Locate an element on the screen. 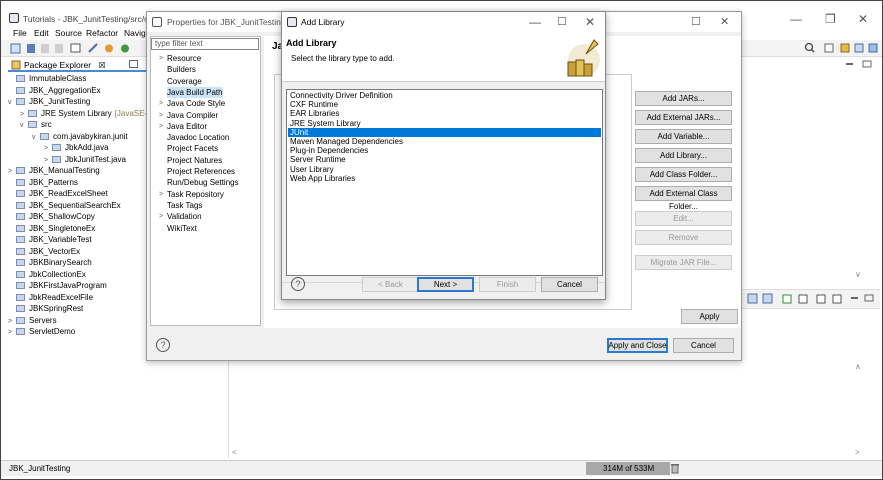 This screenshot has height=480, width=883. menu-file: File is located at coordinates (20, 33).